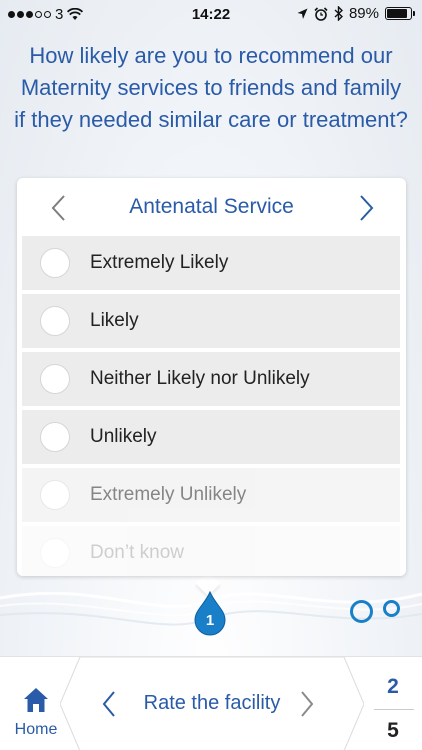  I want to click on home-icon, so click(36, 700).